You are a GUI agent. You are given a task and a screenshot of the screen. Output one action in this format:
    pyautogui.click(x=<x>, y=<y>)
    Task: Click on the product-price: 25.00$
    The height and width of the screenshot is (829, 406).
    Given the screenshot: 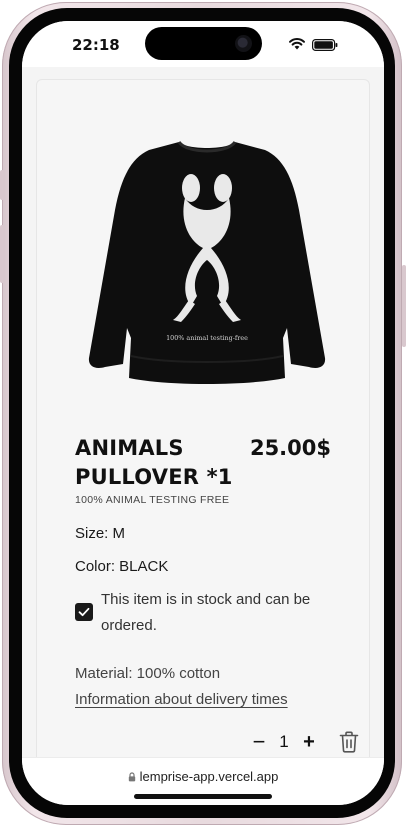 What is the action you would take?
    pyautogui.click(x=290, y=448)
    